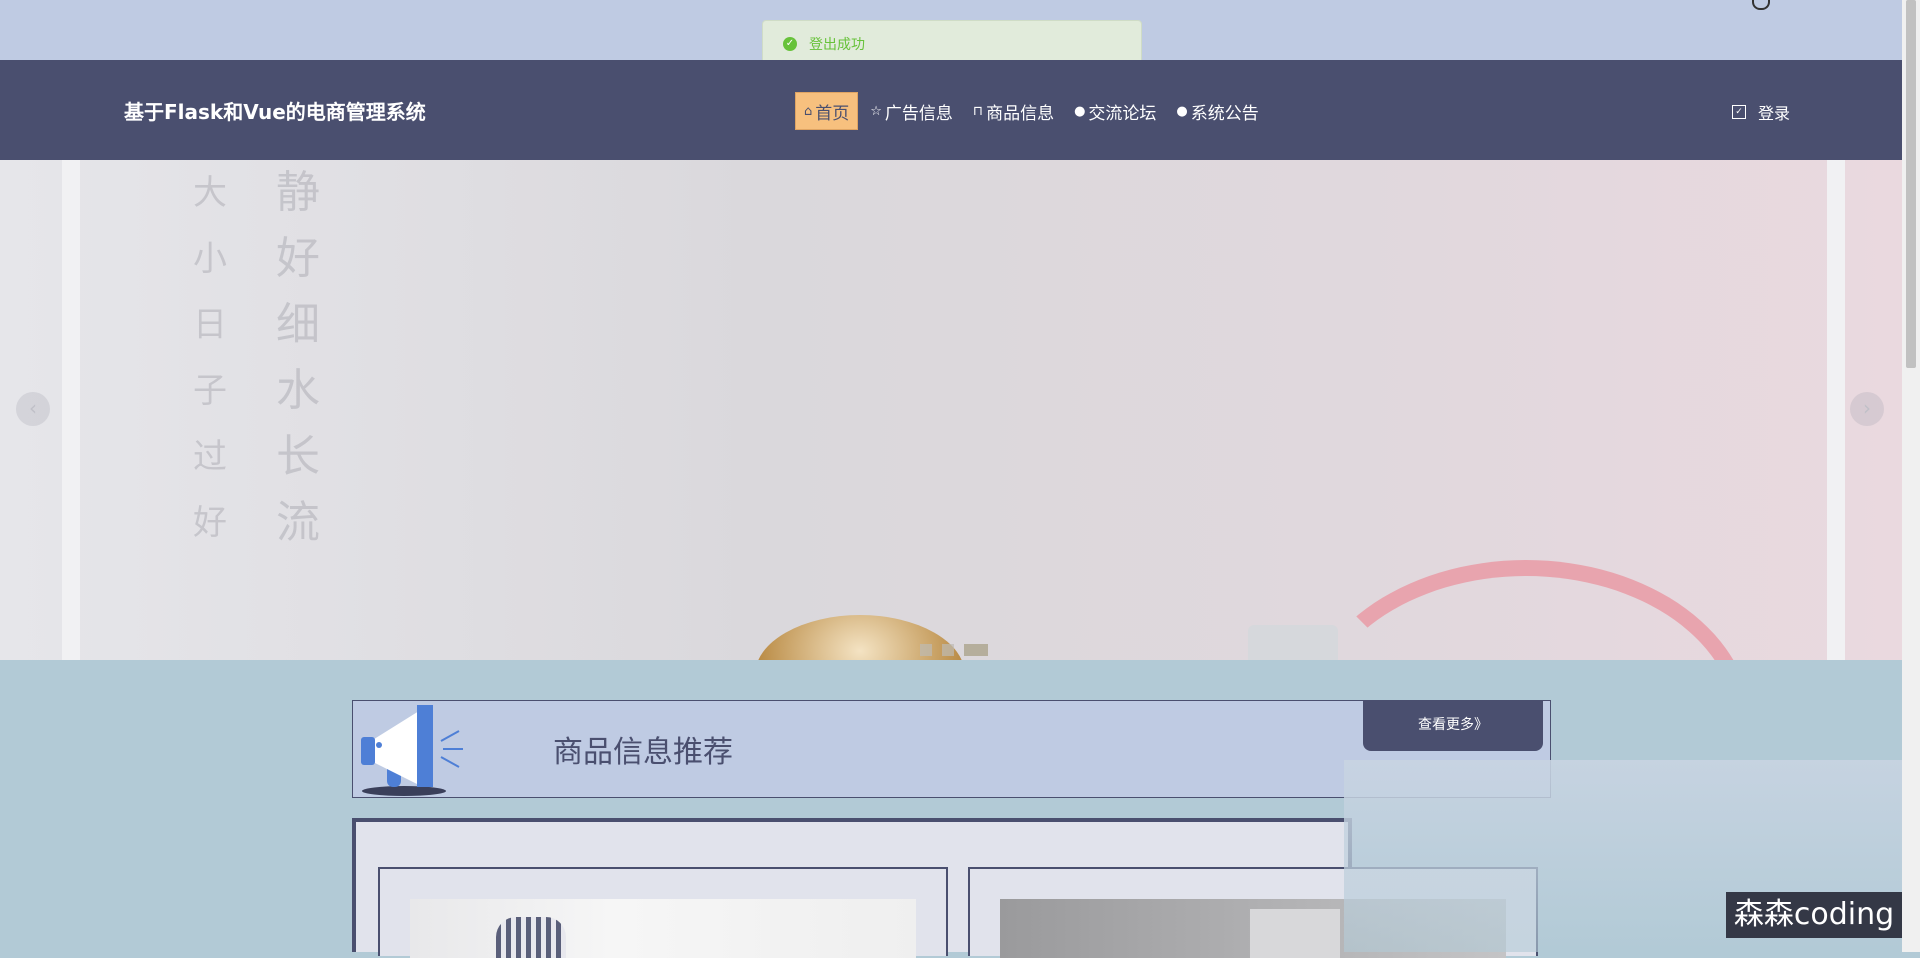 This screenshot has height=958, width=1920. What do you see at coordinates (1020, 113) in the screenshot?
I see `menu-item-label: 商品信息` at bounding box center [1020, 113].